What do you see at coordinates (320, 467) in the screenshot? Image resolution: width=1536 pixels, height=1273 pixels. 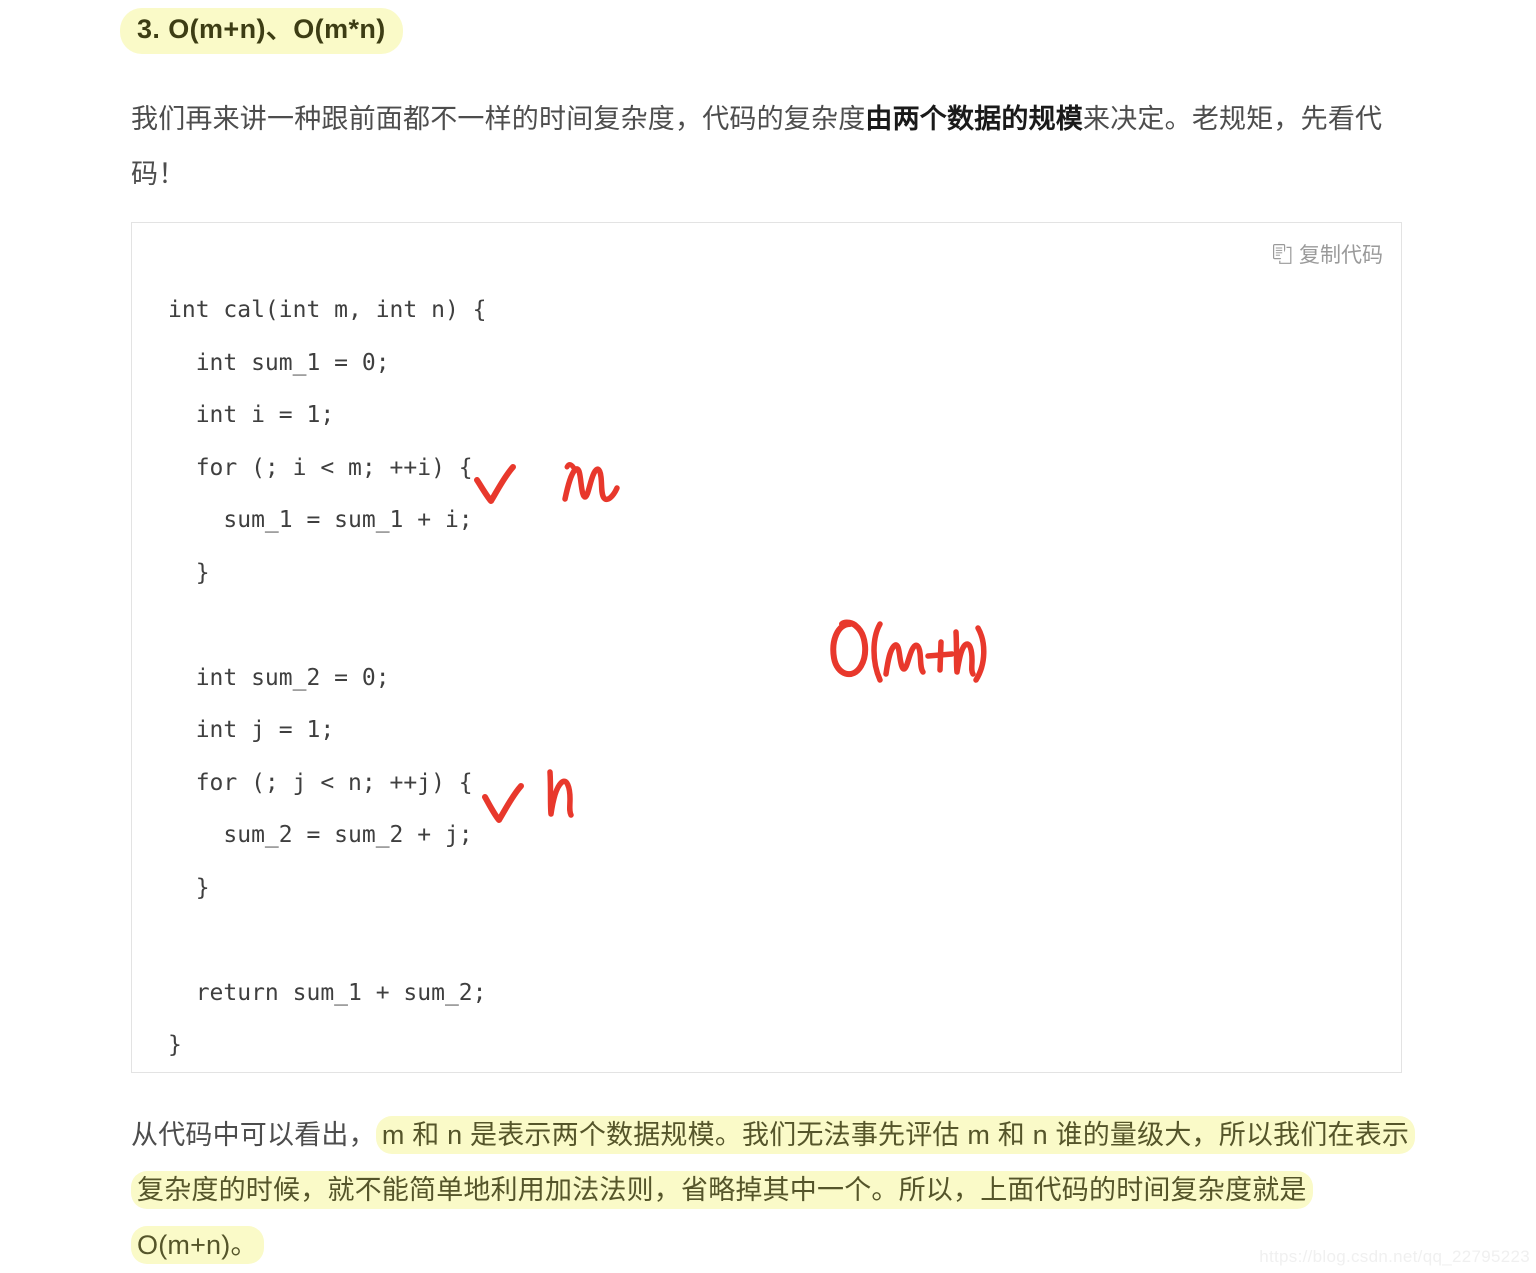 I see `code-line: for (; i < m; ++i) {` at bounding box center [320, 467].